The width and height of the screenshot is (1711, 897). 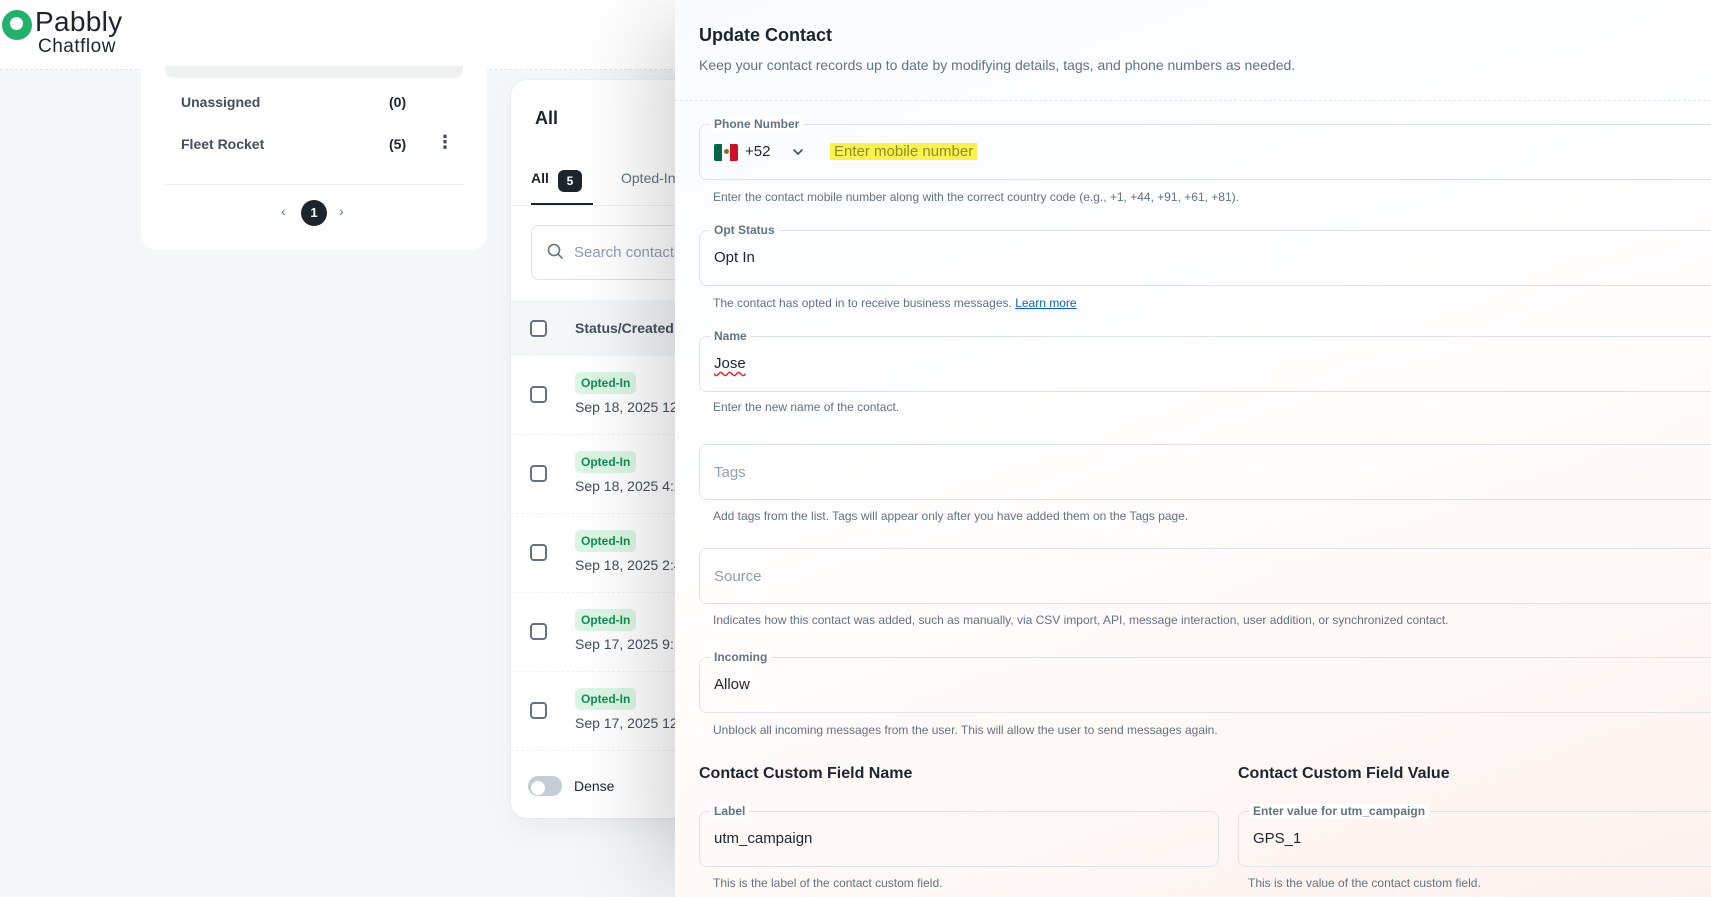 I want to click on phone-number-label: Phone Number, so click(x=757, y=124).